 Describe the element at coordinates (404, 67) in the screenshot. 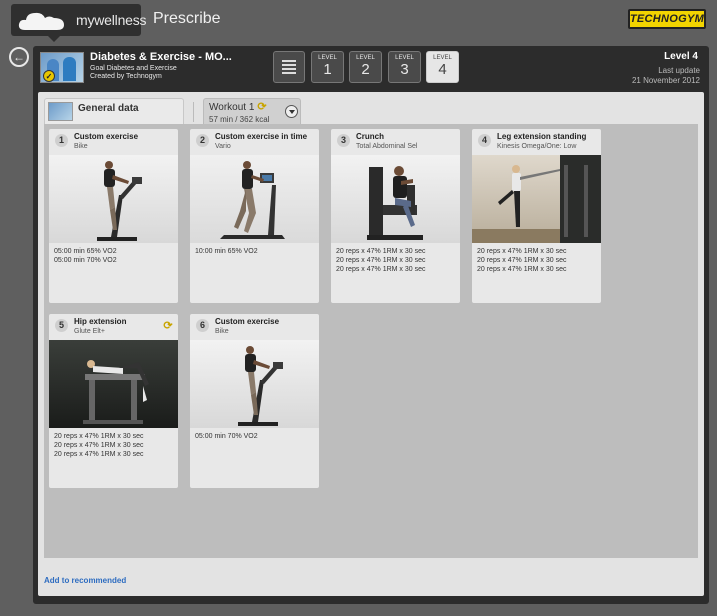

I see `level-3-button: LEVEL 3` at that location.